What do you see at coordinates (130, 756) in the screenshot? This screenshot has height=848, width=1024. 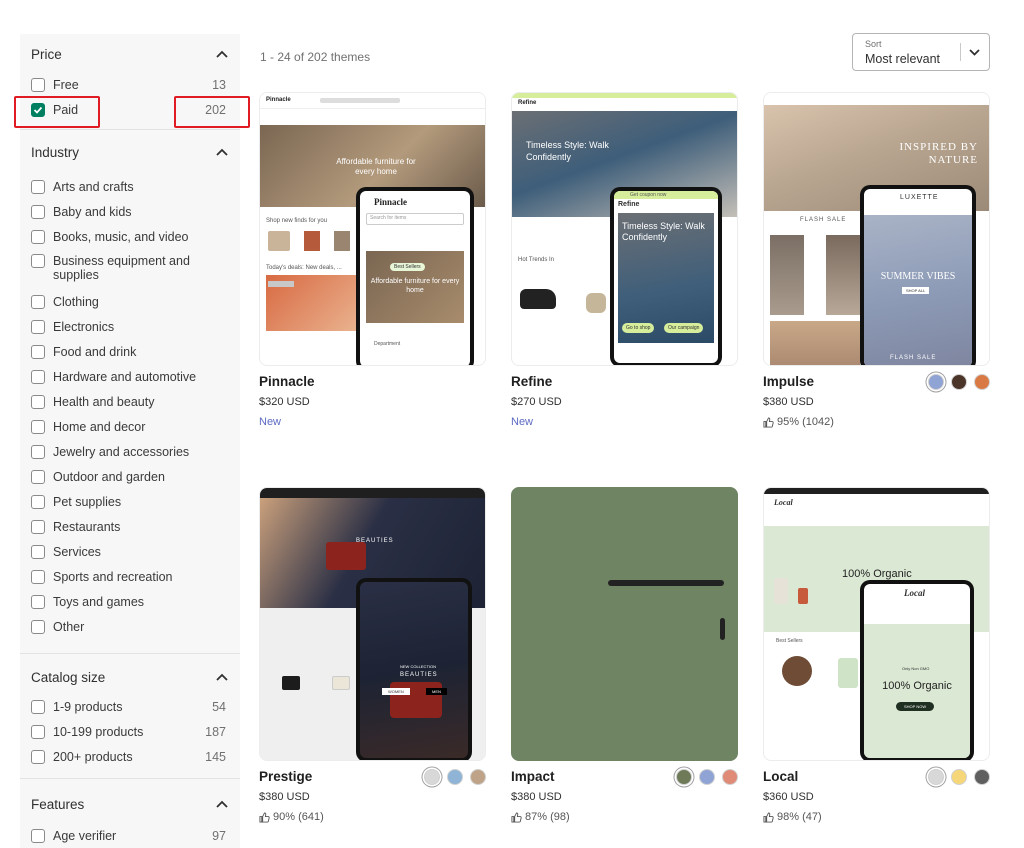 I see `filter-option-200-products: 200+ products 145` at bounding box center [130, 756].